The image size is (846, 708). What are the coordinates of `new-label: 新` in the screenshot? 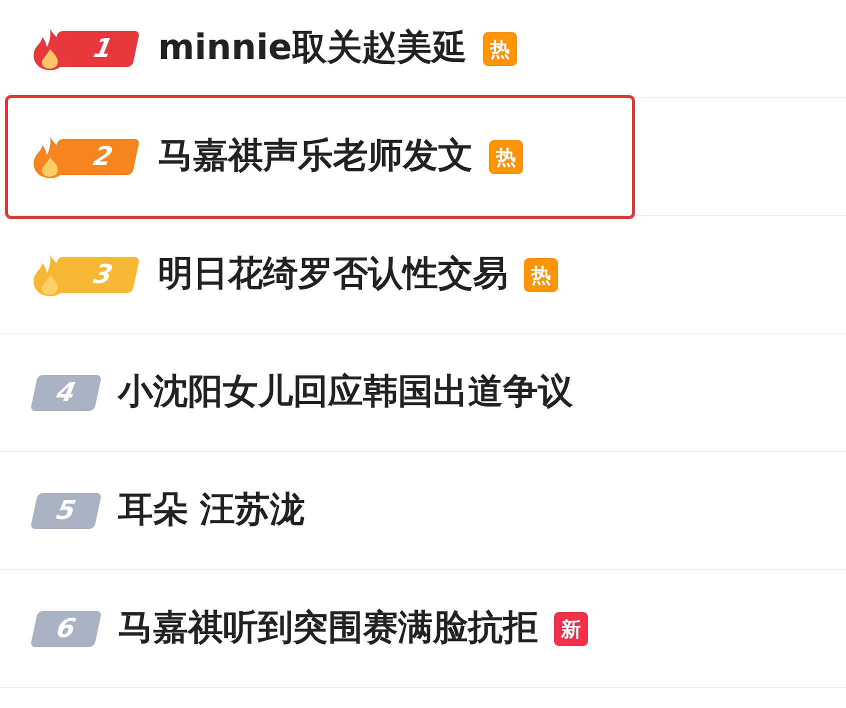 It's located at (571, 629).